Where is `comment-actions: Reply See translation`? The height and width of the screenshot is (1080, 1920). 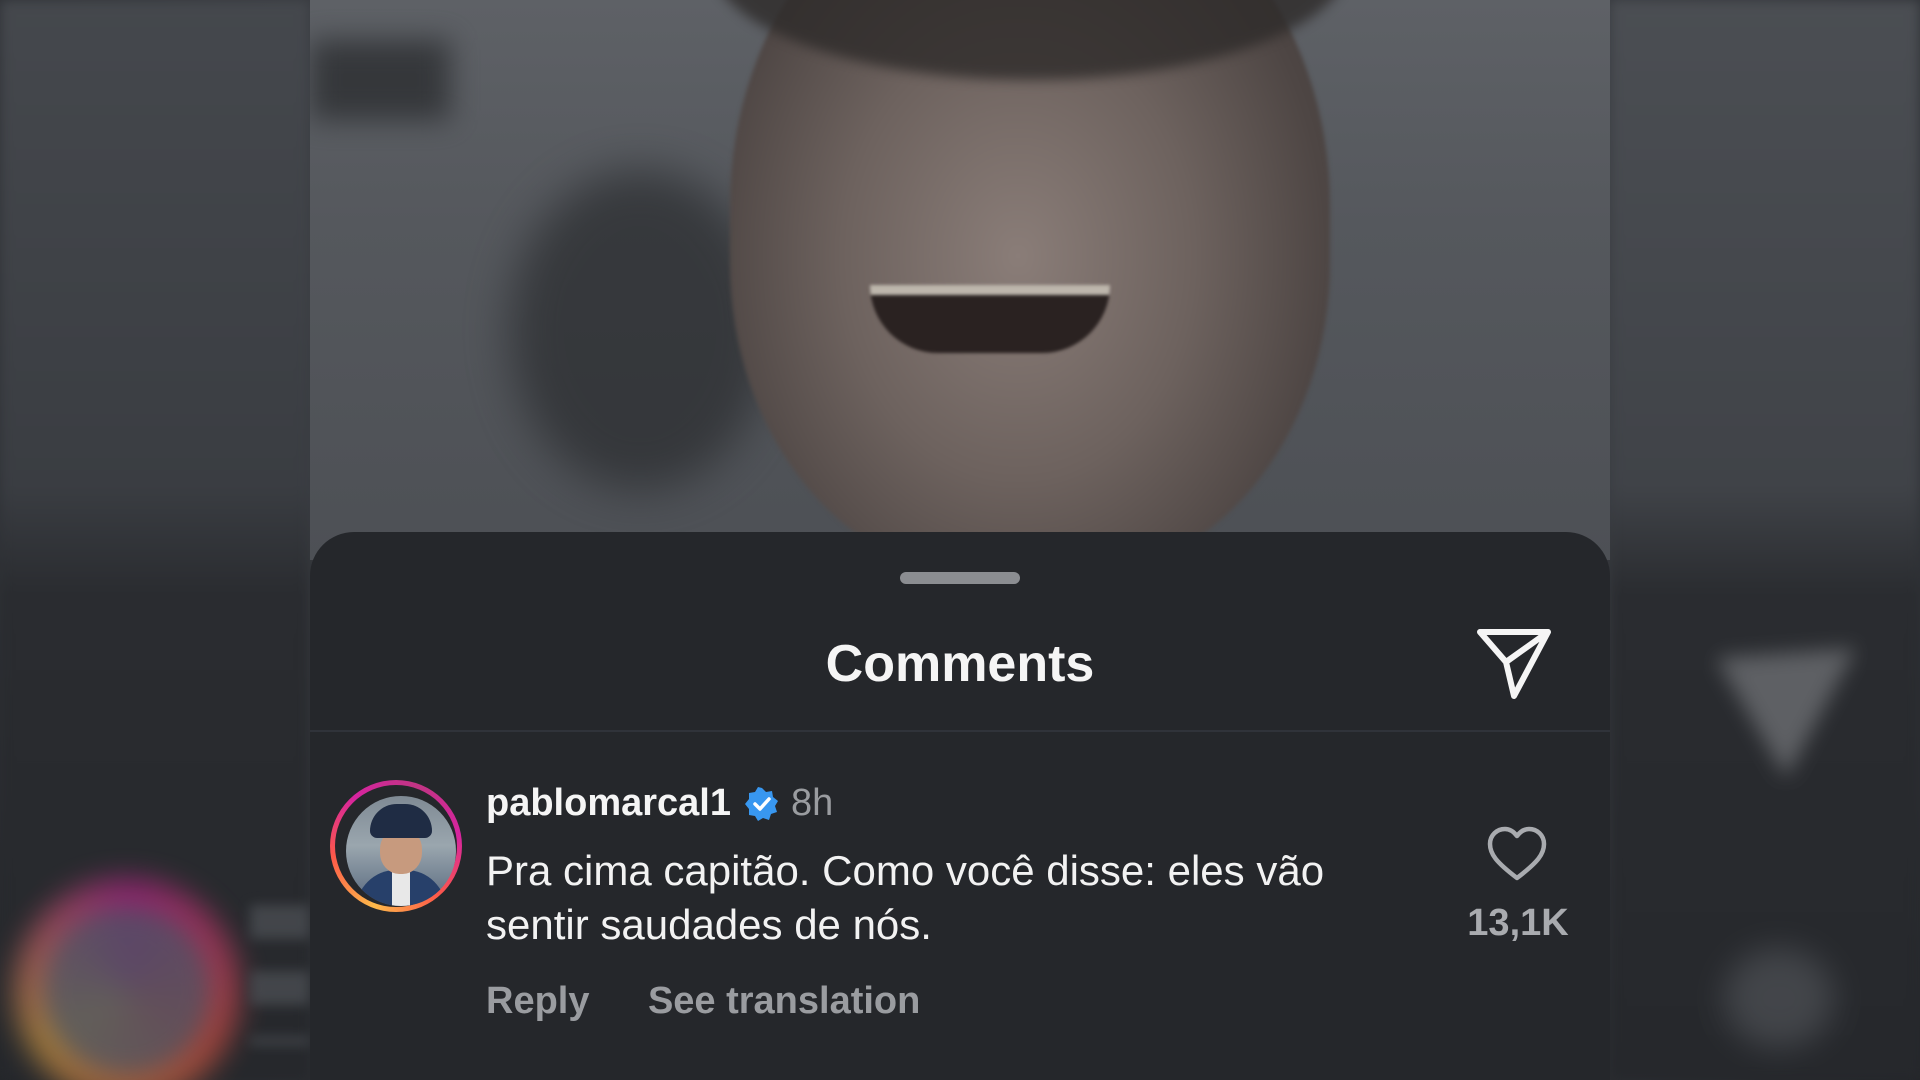
comment-actions: Reply See translation is located at coordinates (730, 1001).